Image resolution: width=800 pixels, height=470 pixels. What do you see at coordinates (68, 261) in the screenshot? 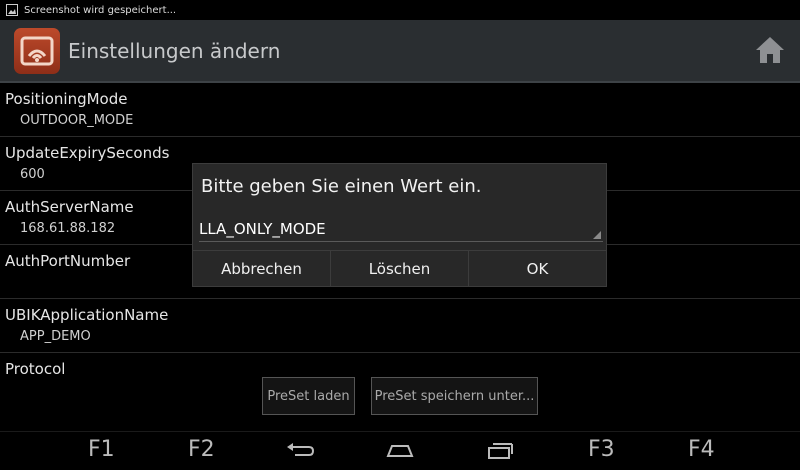
I see `setting-title: AuthPortNumber` at bounding box center [68, 261].